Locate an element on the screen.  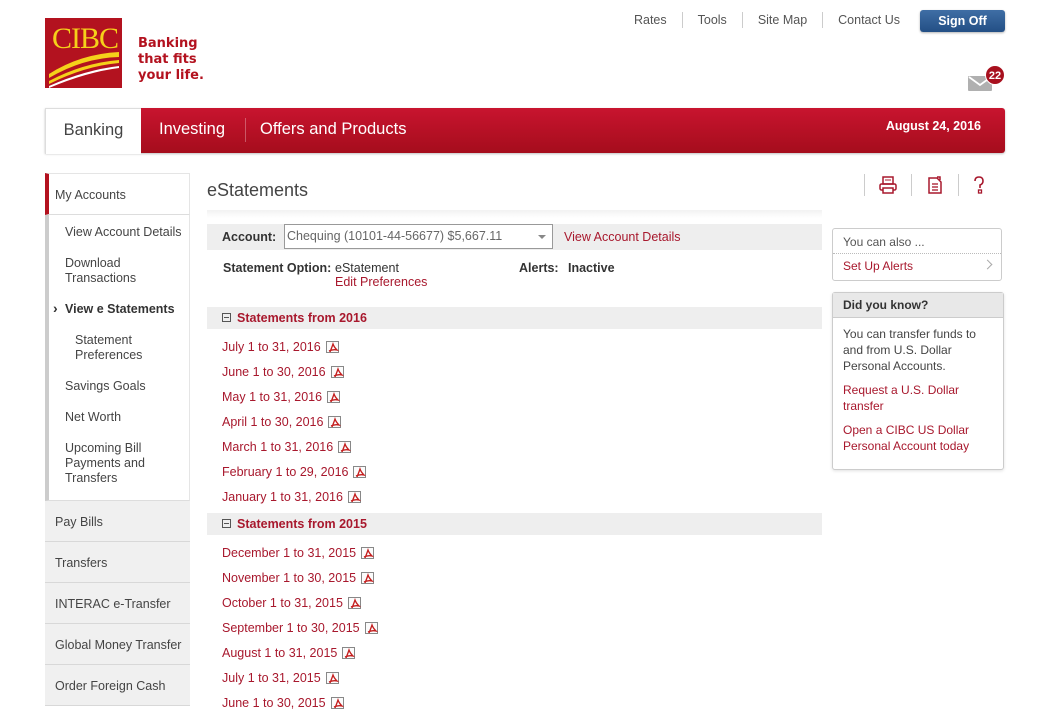
statement-link: July 1 to 31, 2016 is located at coordinates (271, 347).